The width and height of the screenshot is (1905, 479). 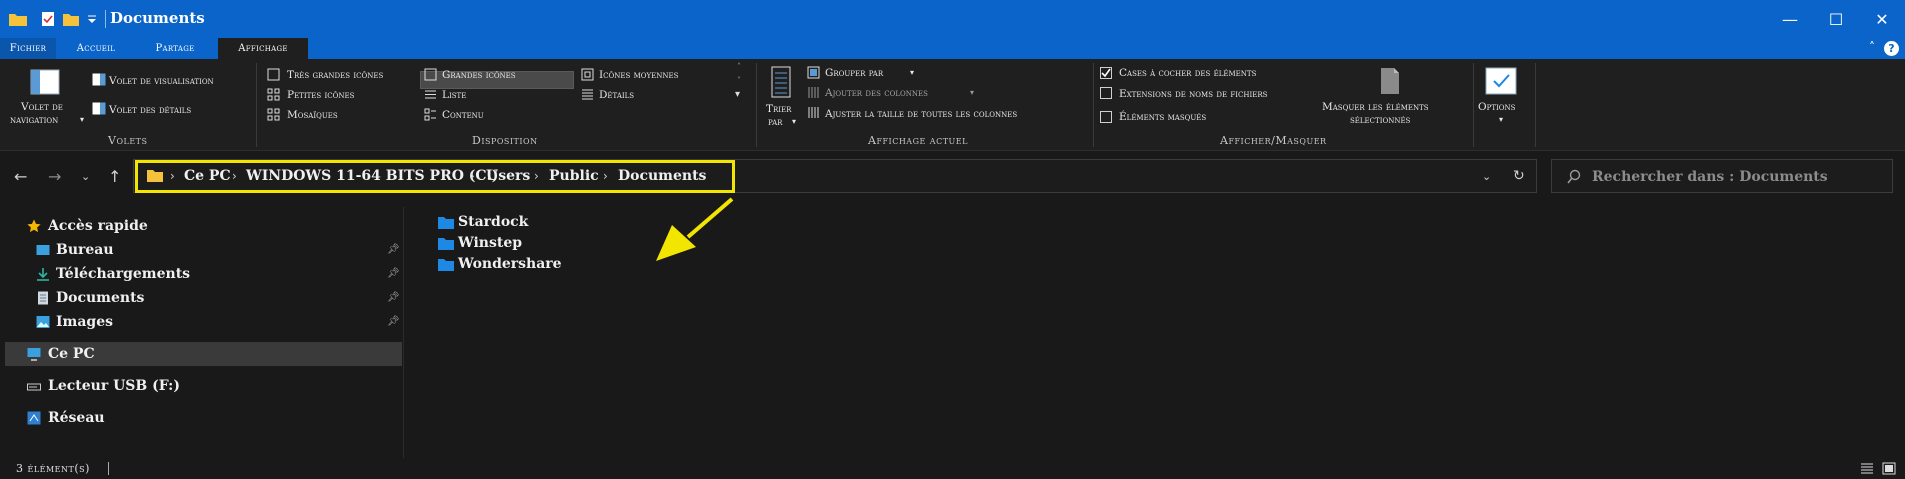 I want to click on window-title: Documents, so click(x=157, y=18).